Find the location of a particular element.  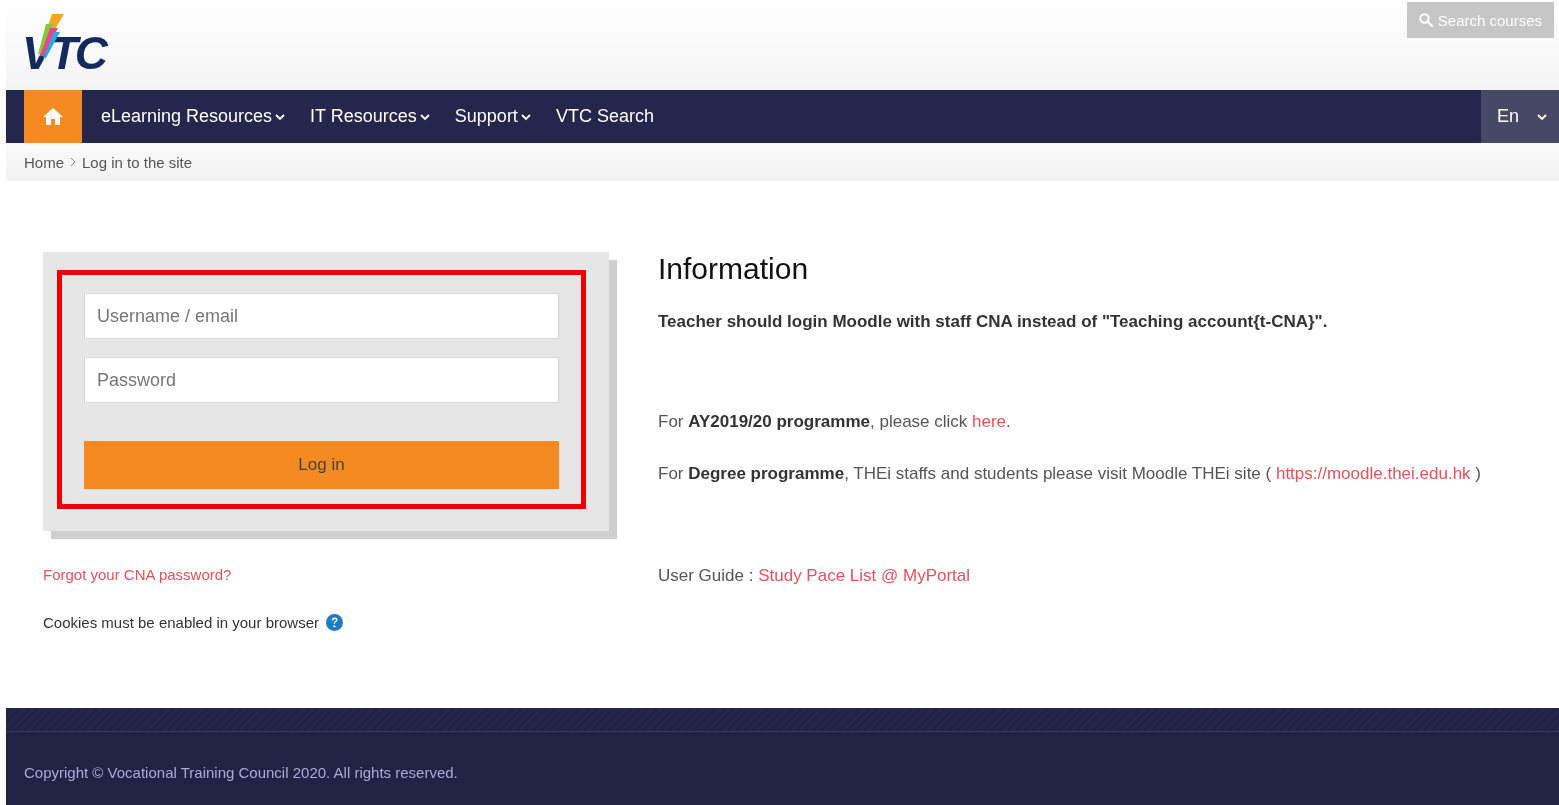

username-field: Username / email is located at coordinates (321, 316).